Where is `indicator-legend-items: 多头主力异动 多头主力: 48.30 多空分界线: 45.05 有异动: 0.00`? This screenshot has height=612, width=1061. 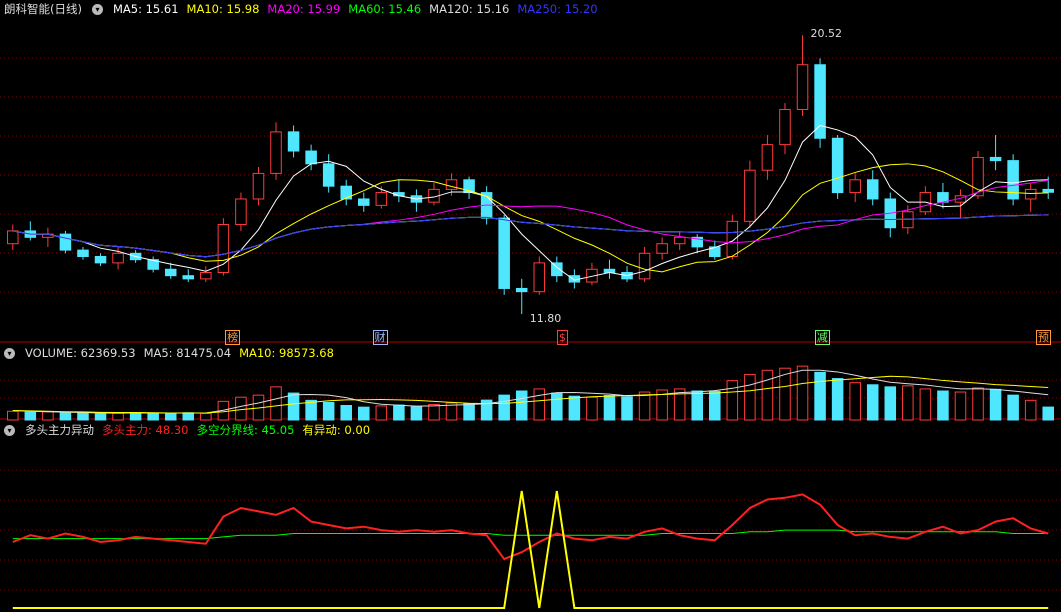
indicator-legend-items: 多头主力异动 多头主力: 48.30 多空分界线: 45.05 有异动: 0.00 is located at coordinates (197, 430).